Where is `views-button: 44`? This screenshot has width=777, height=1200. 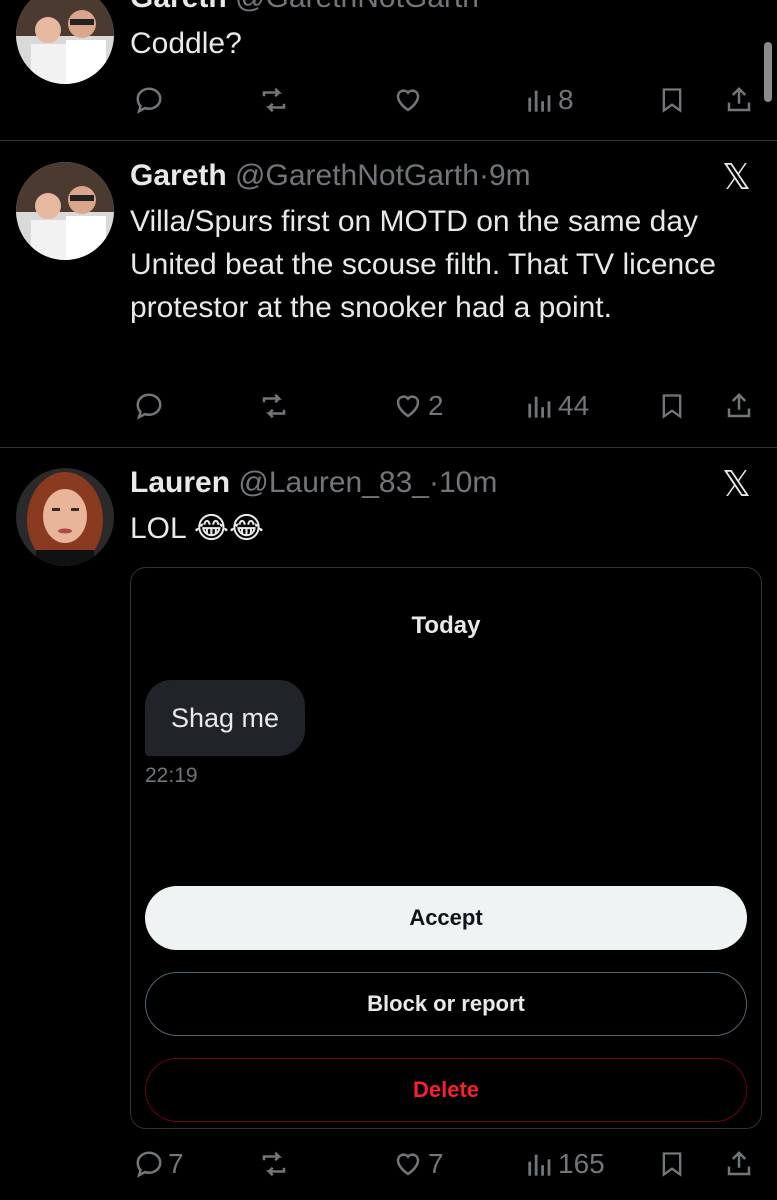 views-button: 44 is located at coordinates (557, 406).